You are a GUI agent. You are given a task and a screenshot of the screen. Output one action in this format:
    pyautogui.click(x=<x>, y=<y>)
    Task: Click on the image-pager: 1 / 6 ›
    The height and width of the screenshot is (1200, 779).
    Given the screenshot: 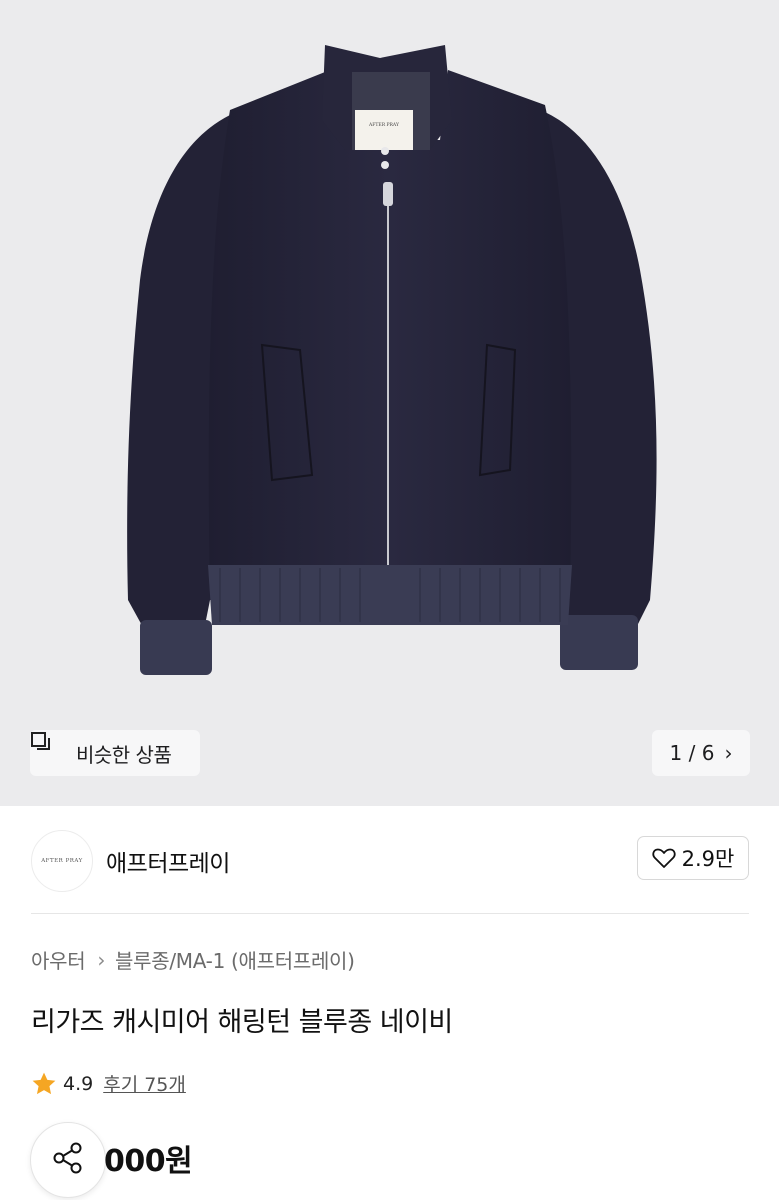 What is the action you would take?
    pyautogui.click(x=701, y=753)
    